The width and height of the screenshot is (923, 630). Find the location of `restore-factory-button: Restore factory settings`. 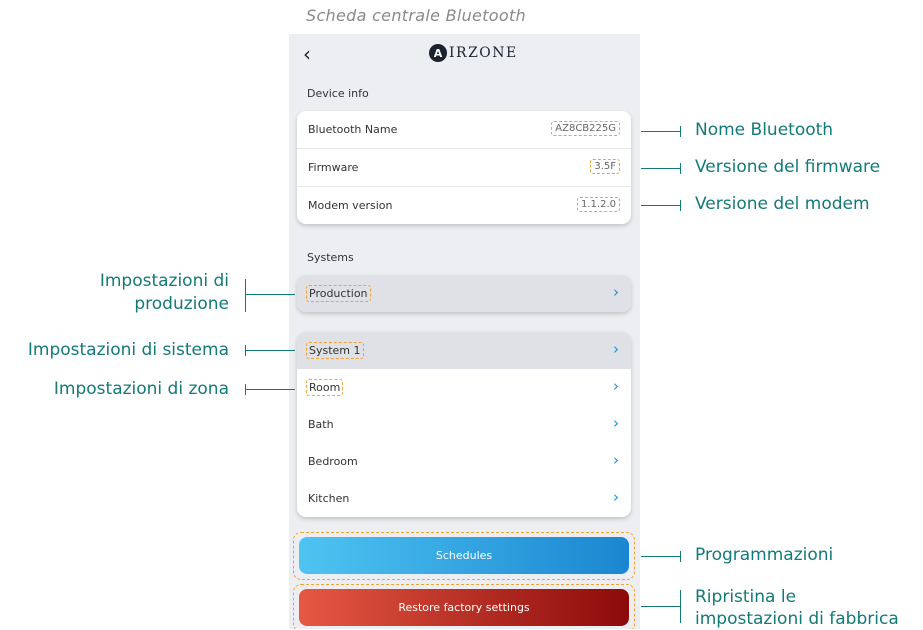

restore-factory-button: Restore factory settings is located at coordinates (464, 607).